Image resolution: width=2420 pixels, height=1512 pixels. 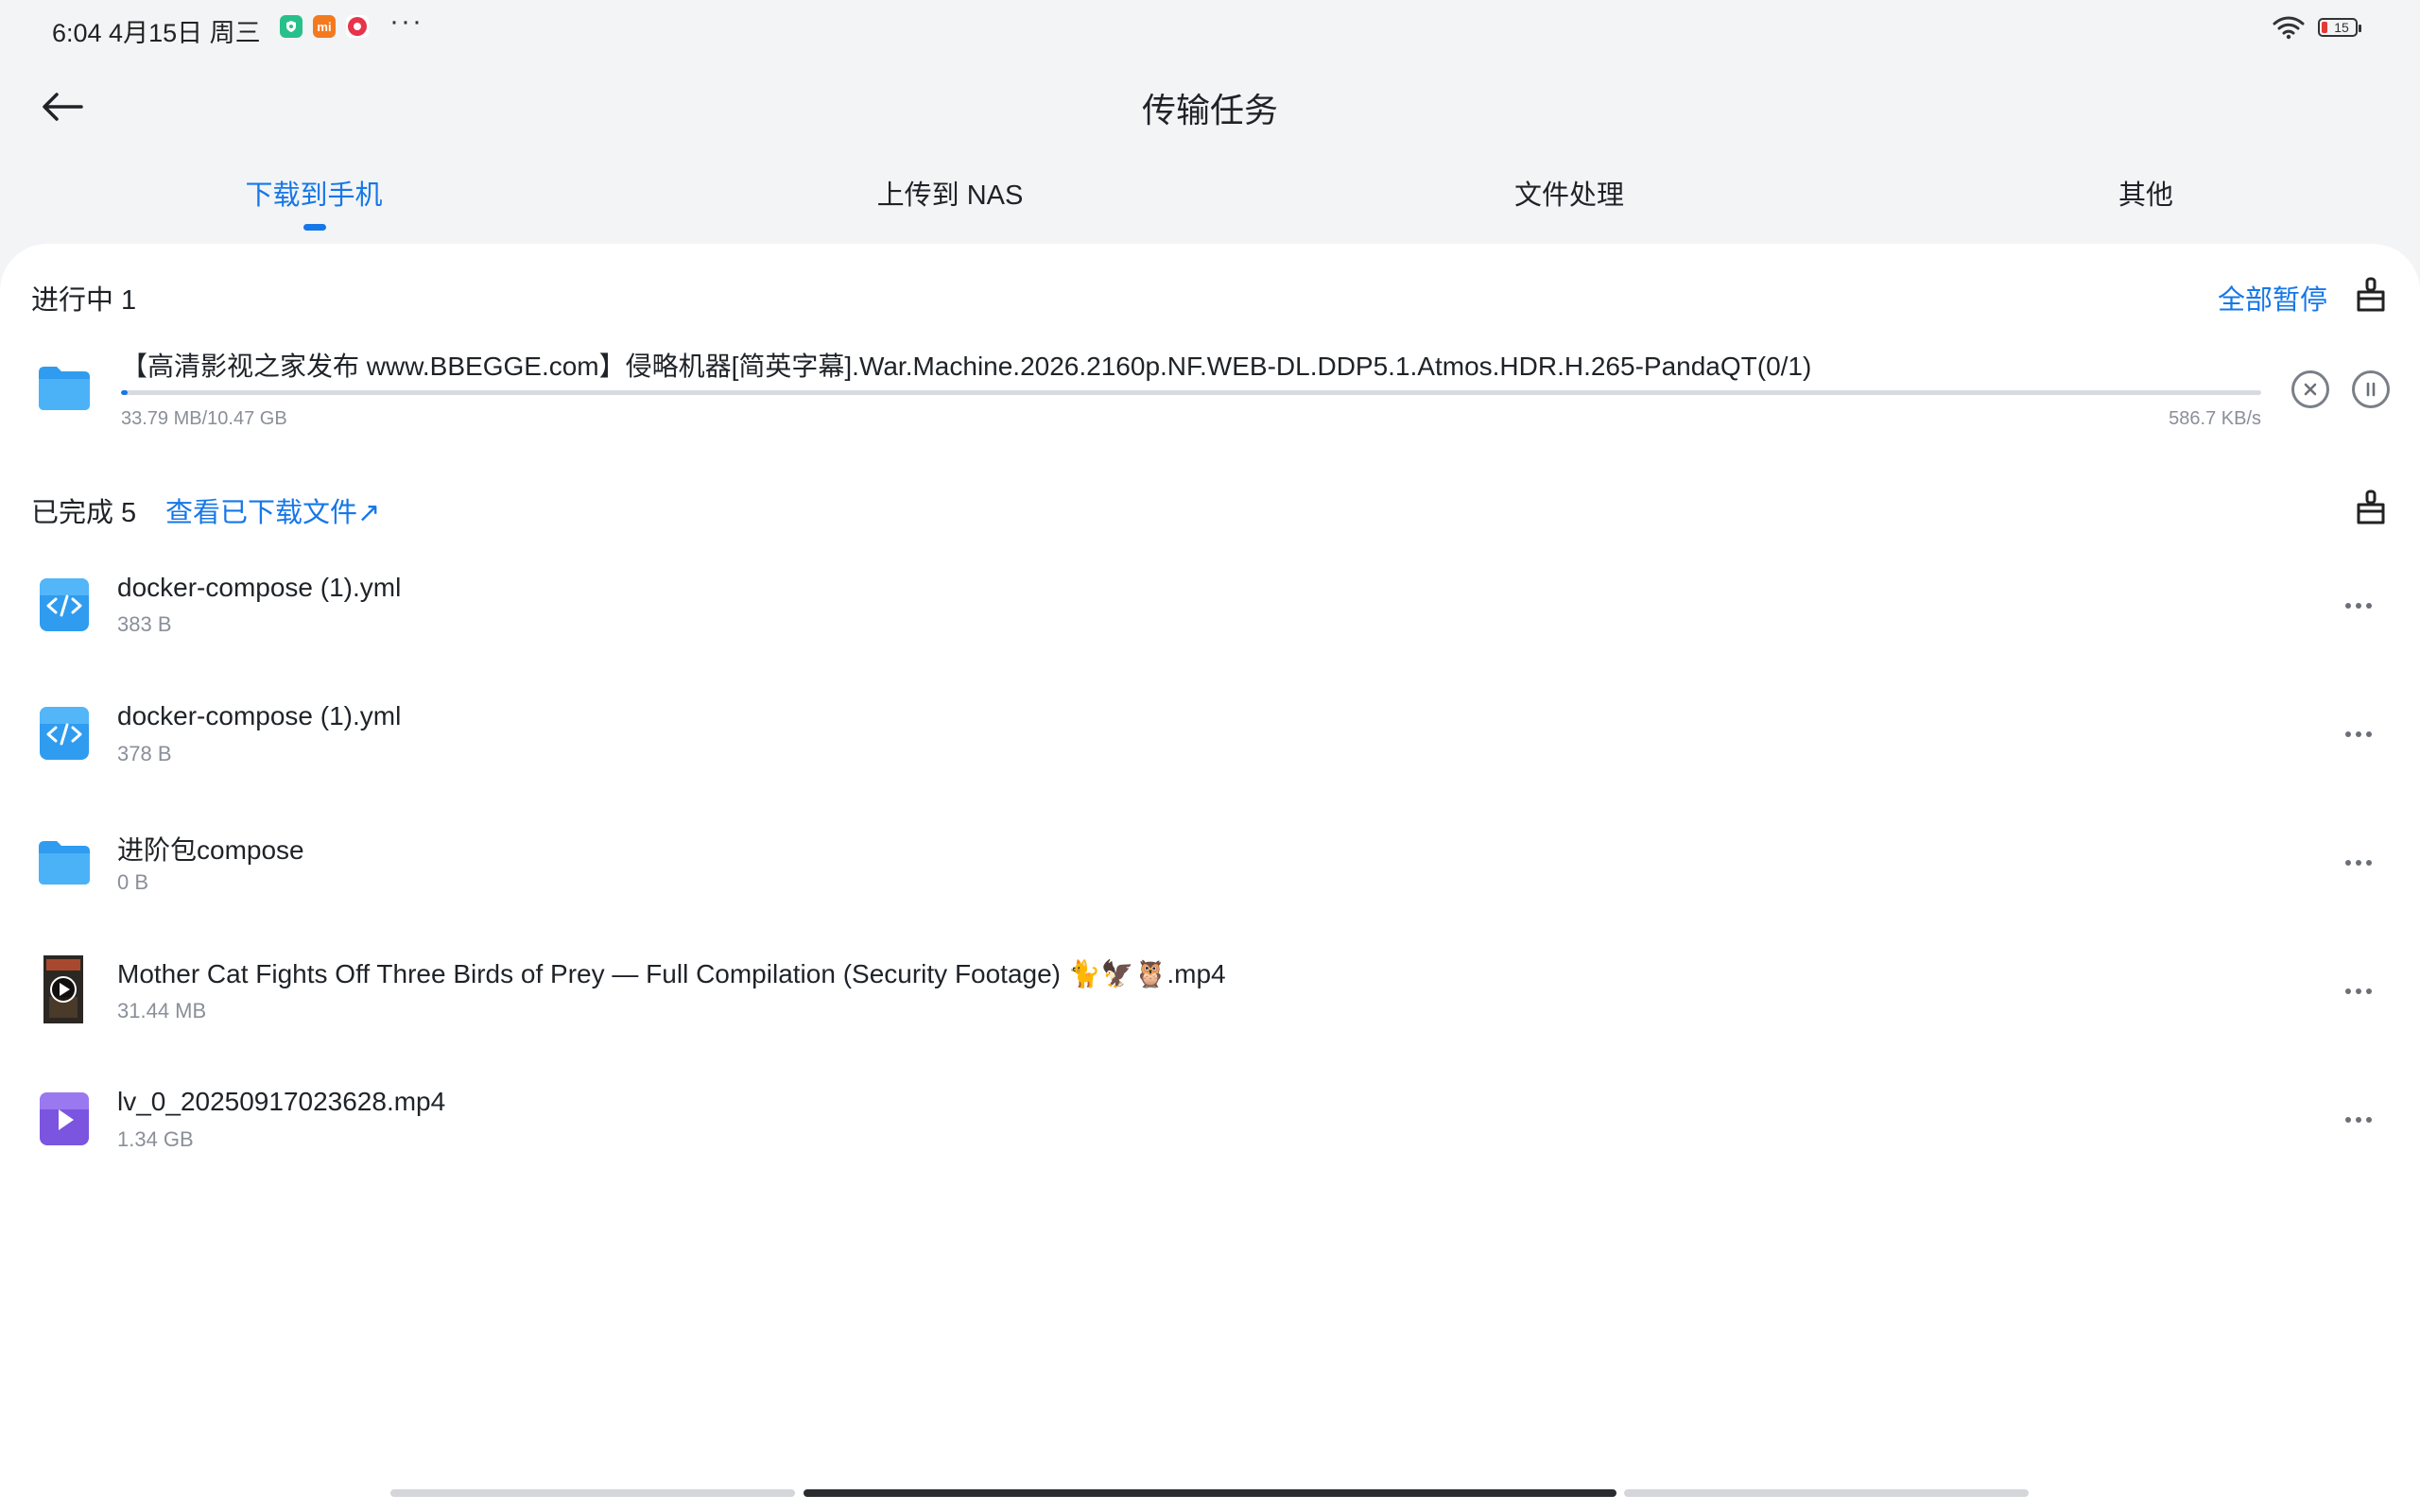 I want to click on completed-item-size: 378 B, so click(x=145, y=753).